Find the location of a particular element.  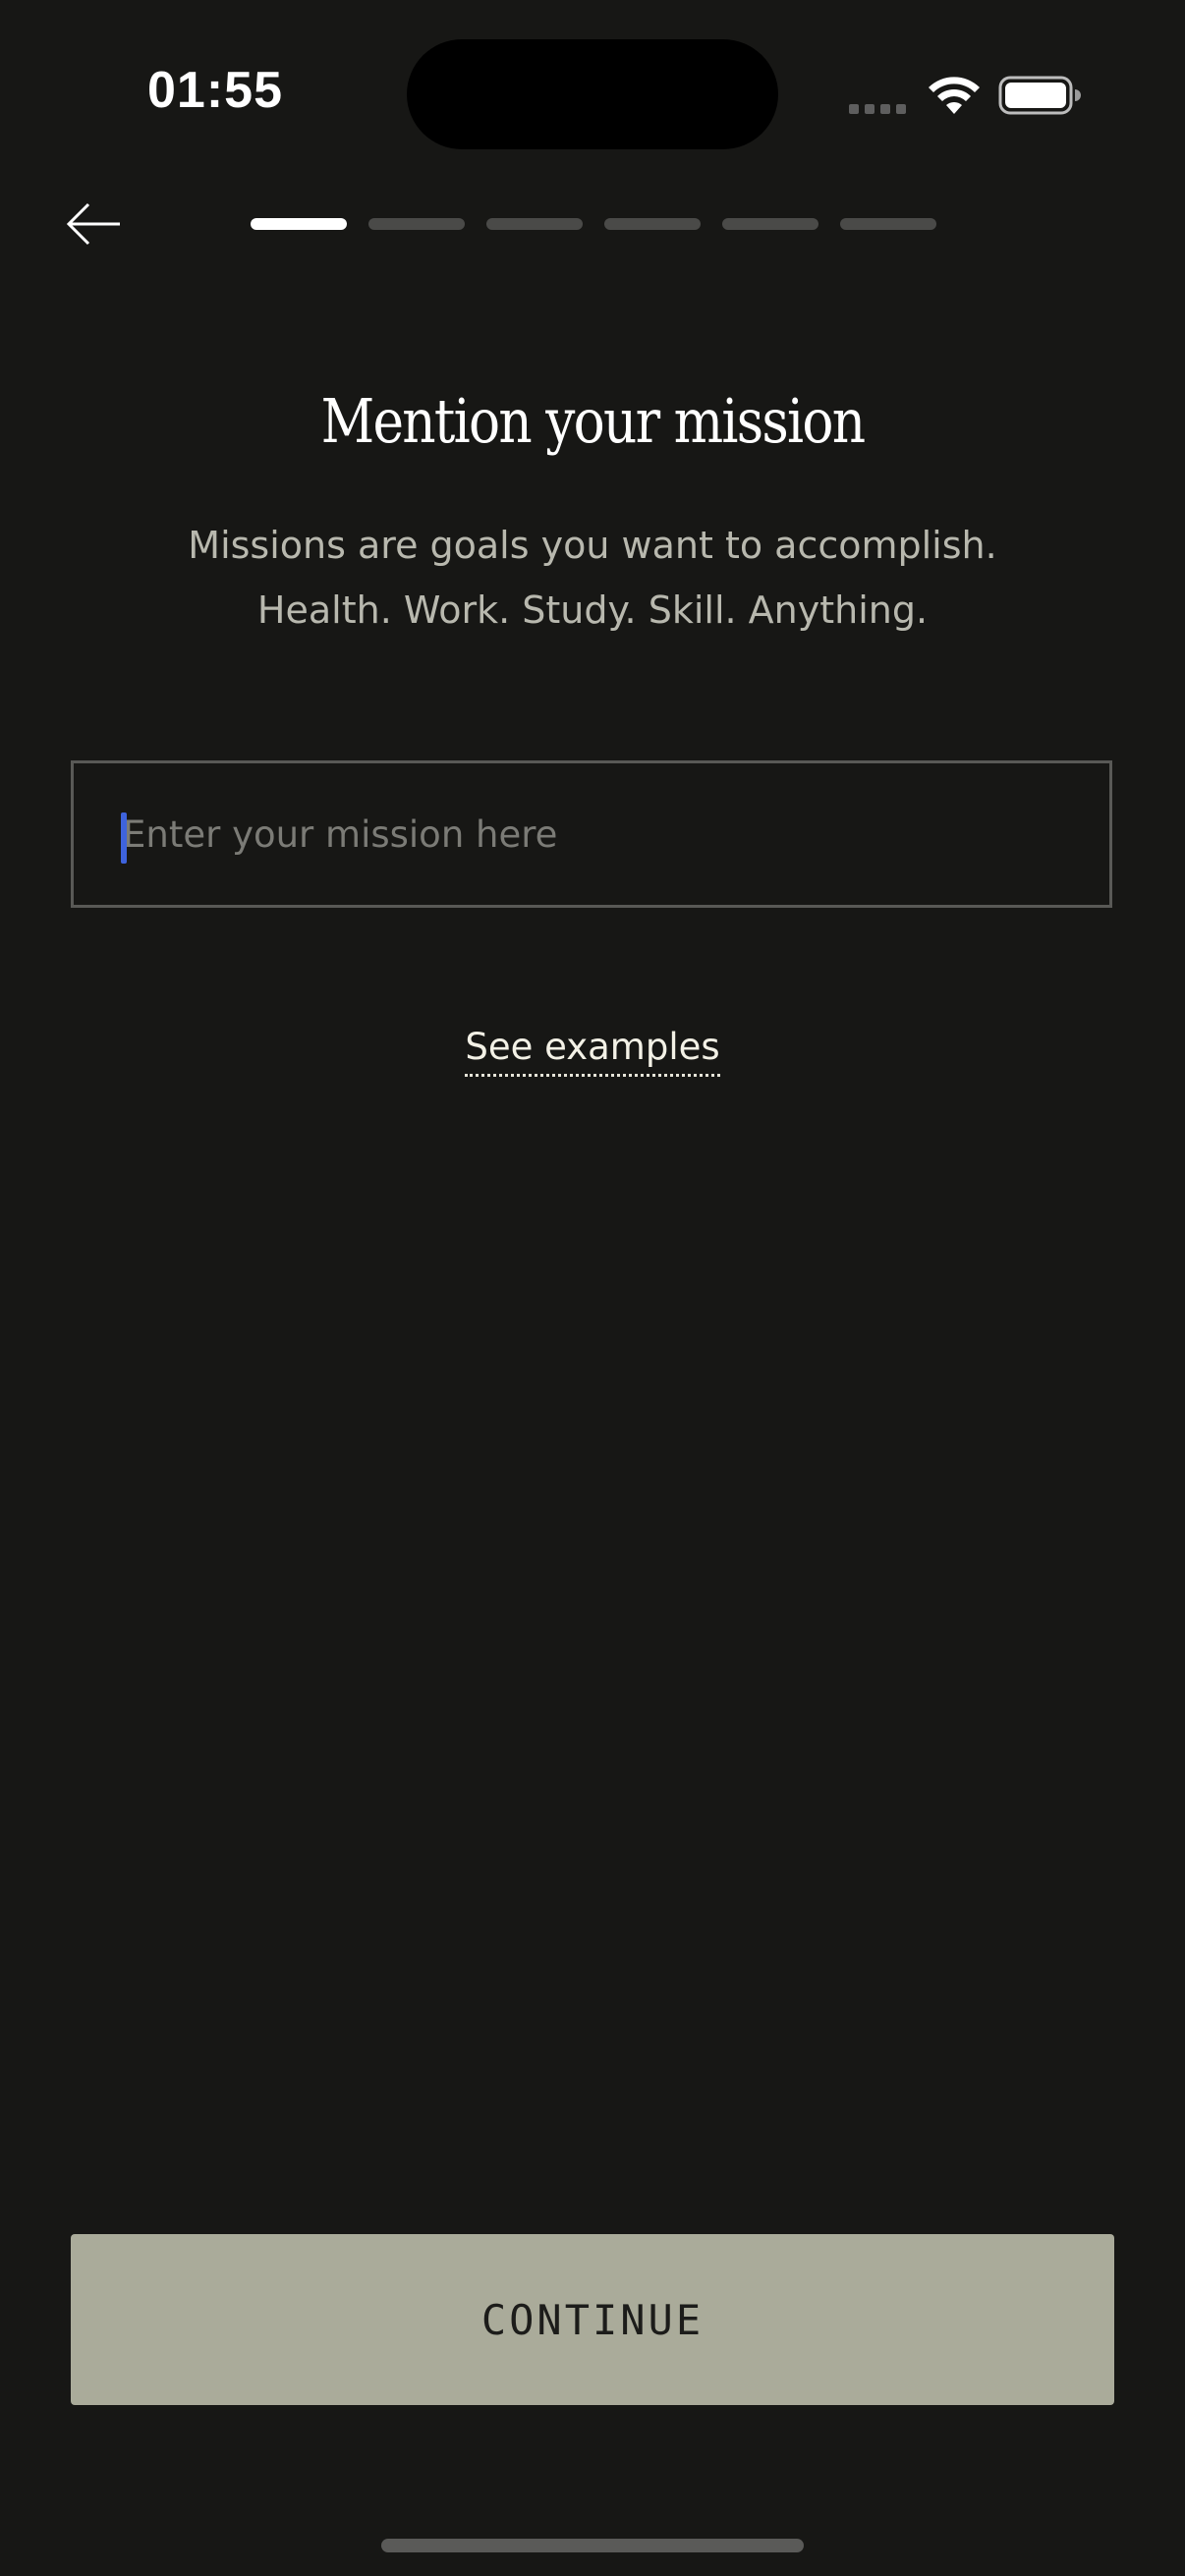

see-examples-link: See examples is located at coordinates (592, 1051).